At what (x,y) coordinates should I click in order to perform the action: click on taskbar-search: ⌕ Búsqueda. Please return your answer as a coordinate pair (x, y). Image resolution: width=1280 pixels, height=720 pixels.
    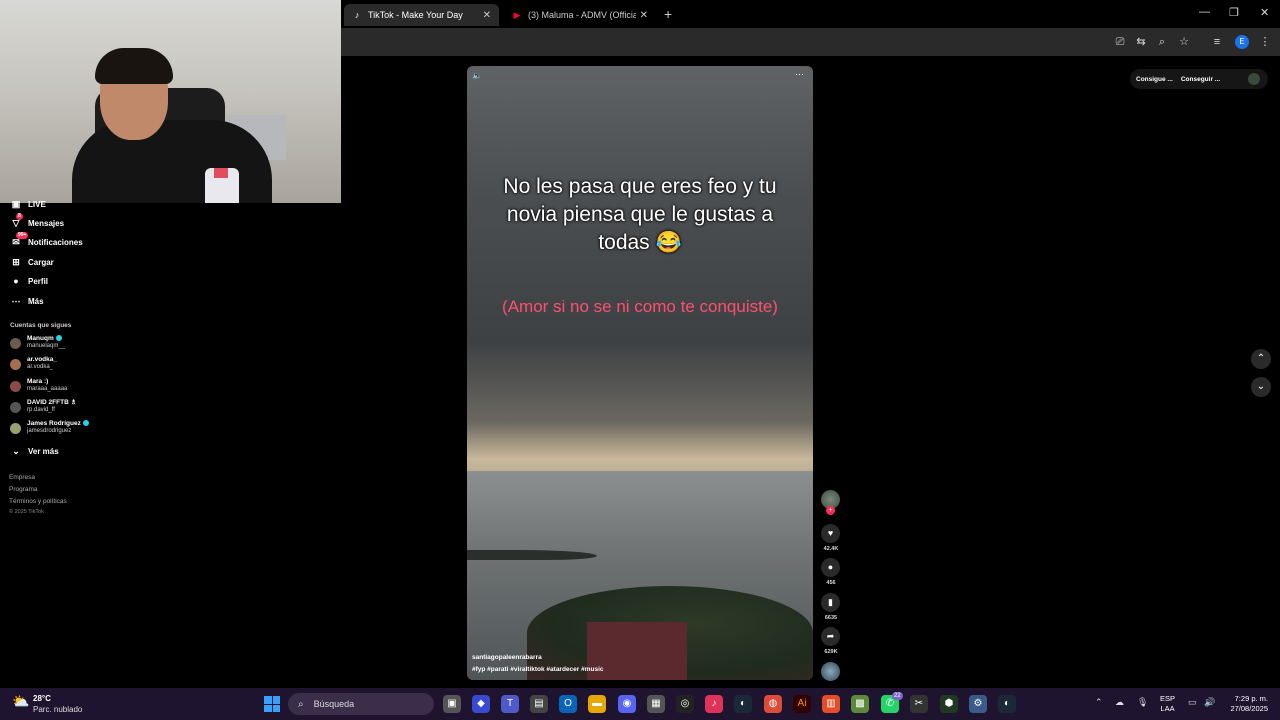
    Looking at the image, I should click on (361, 704).